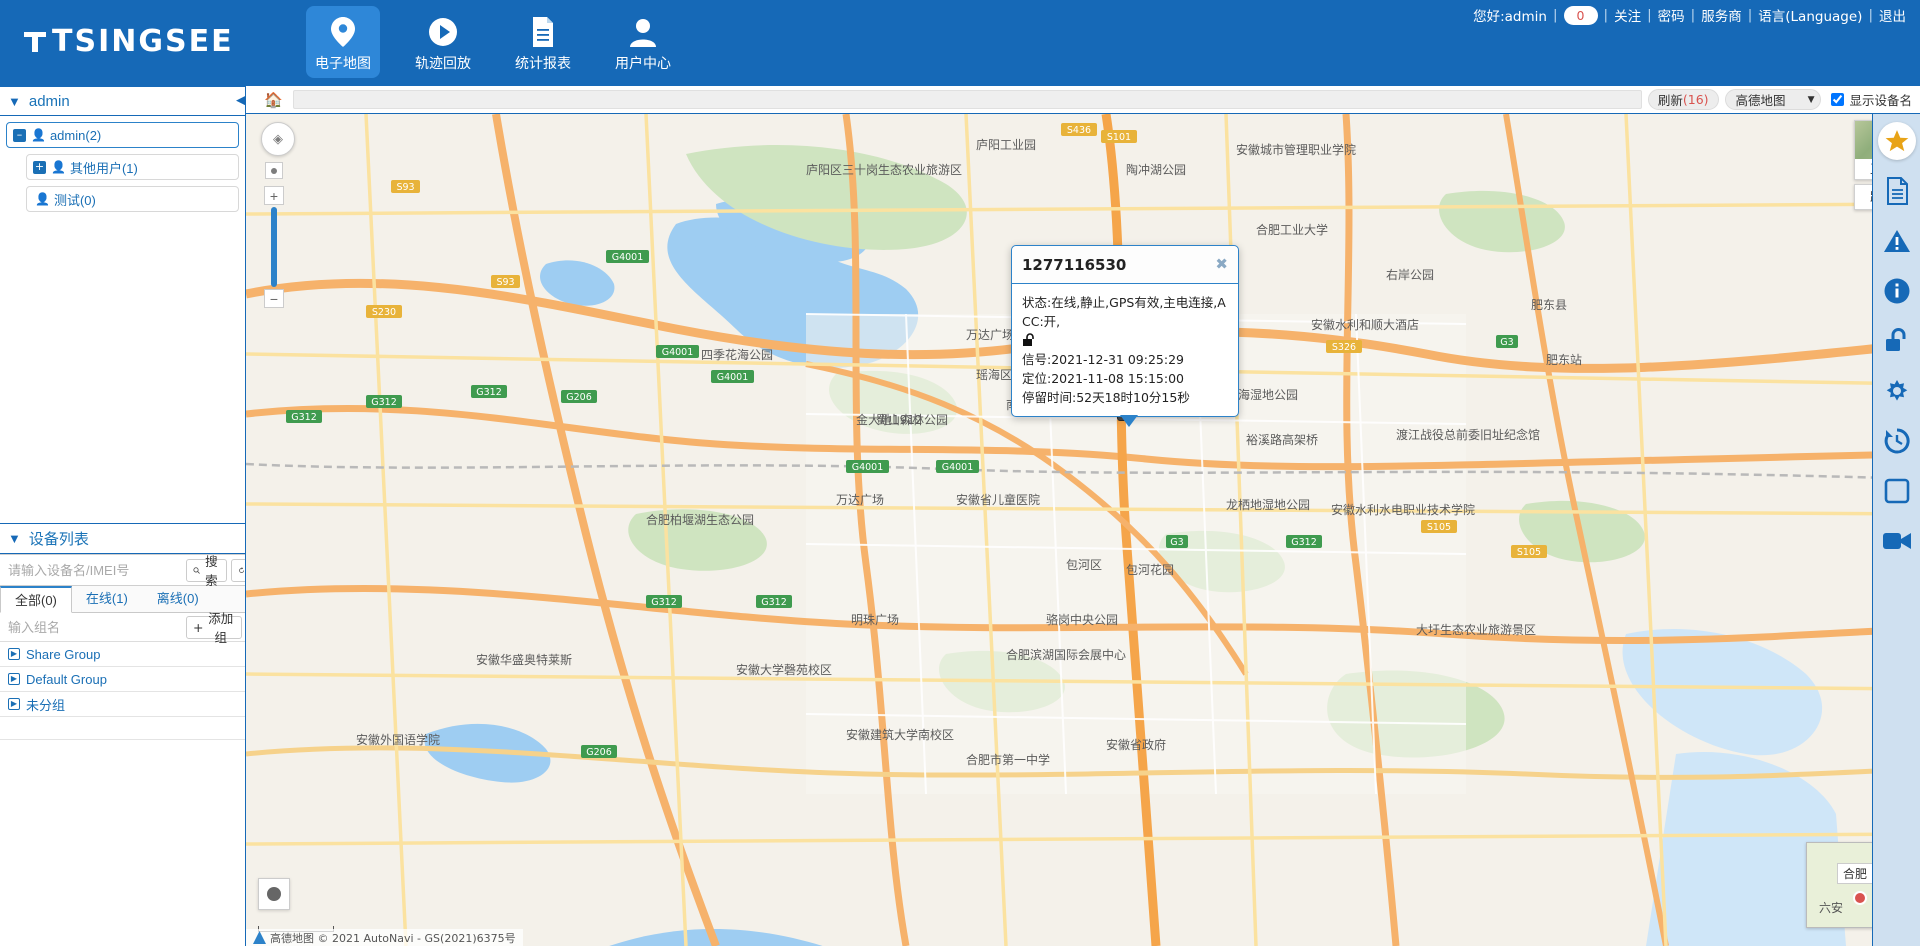  I want to click on home-icon: 🏠, so click(273, 100).